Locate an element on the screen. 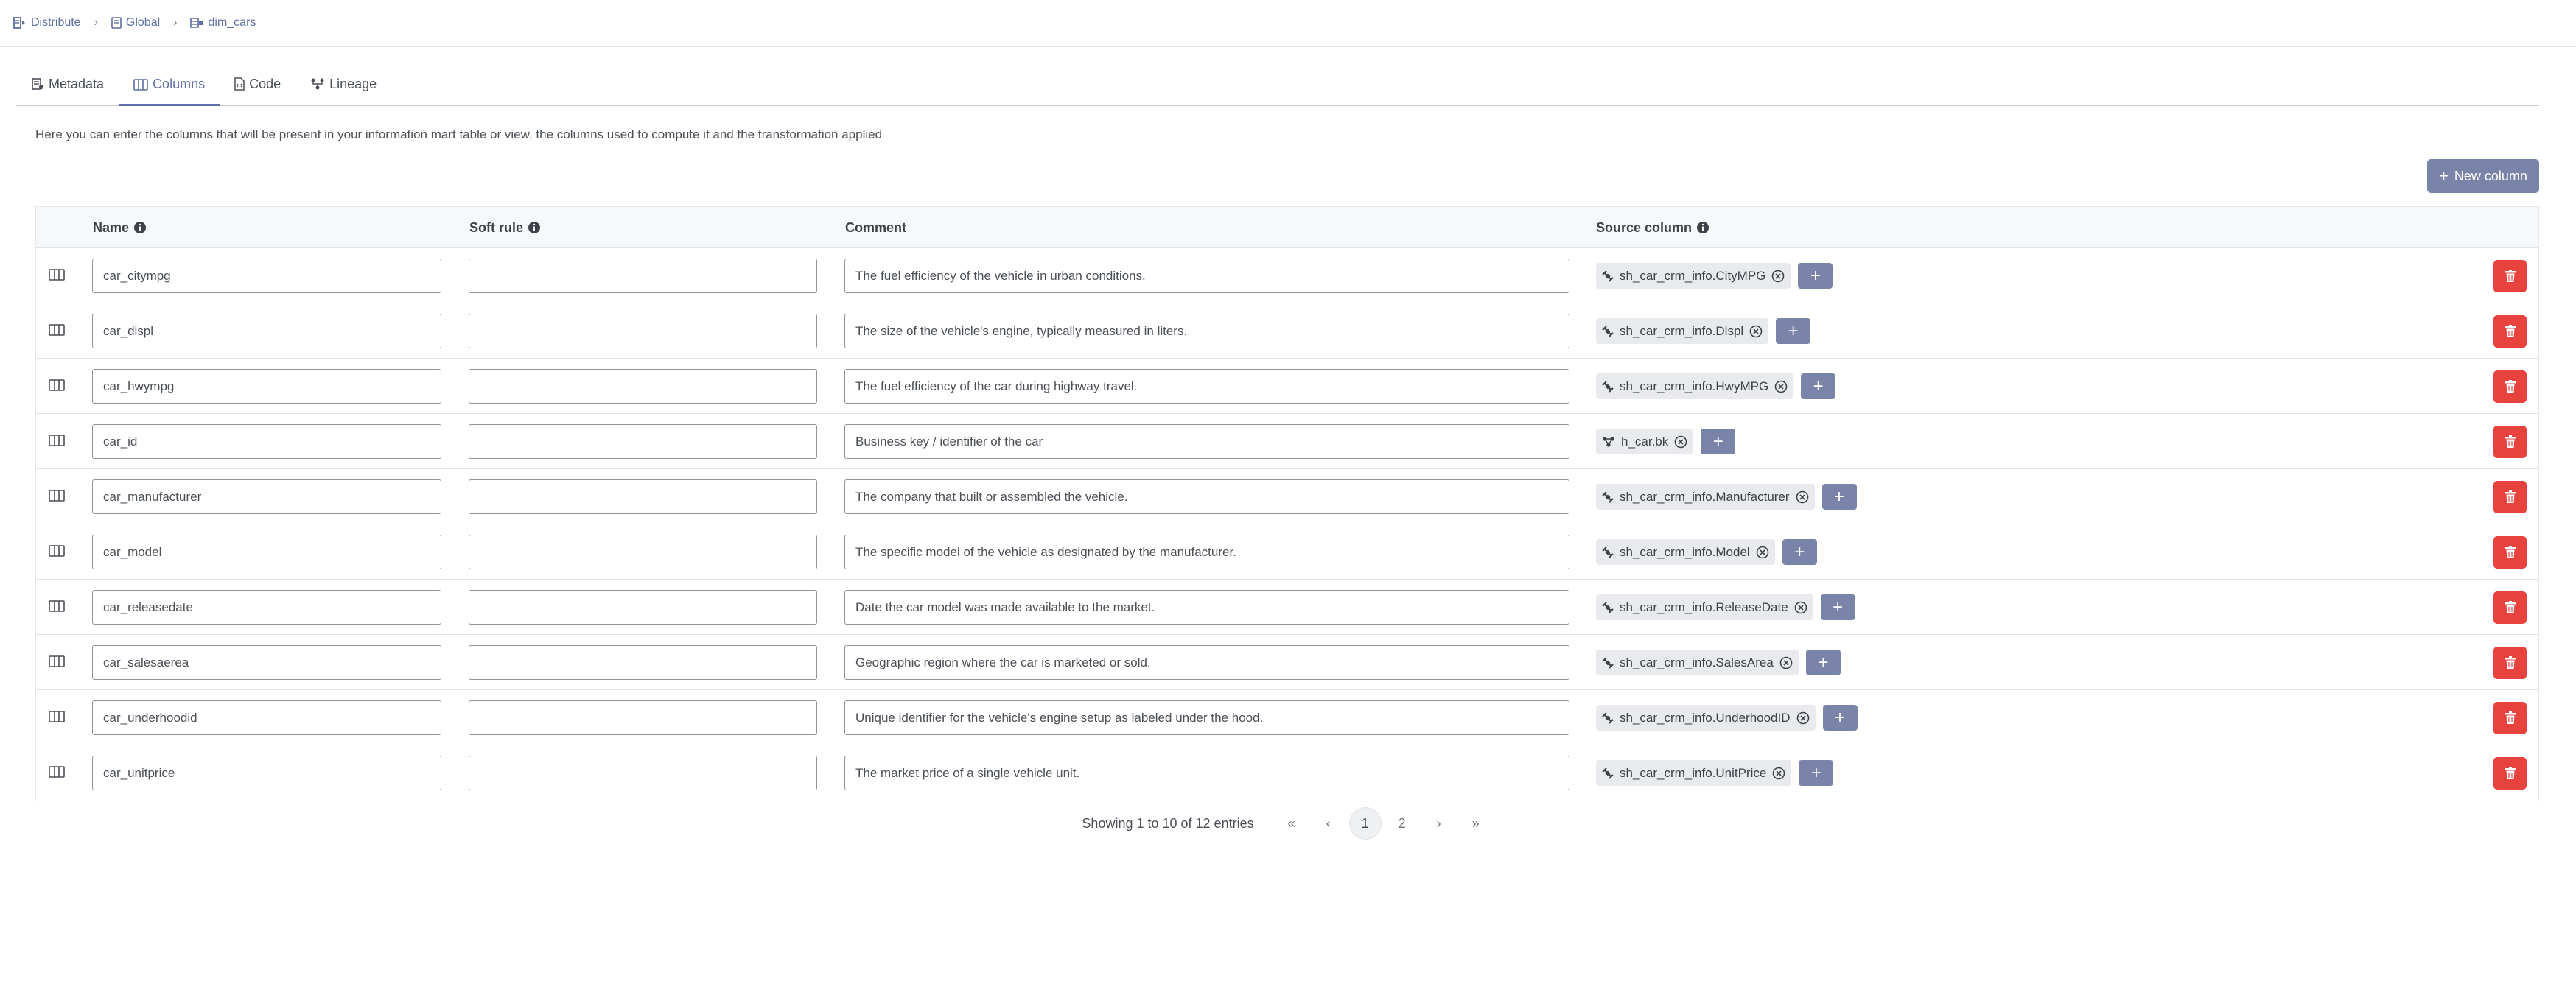  page-button-1: 1 is located at coordinates (1365, 824).